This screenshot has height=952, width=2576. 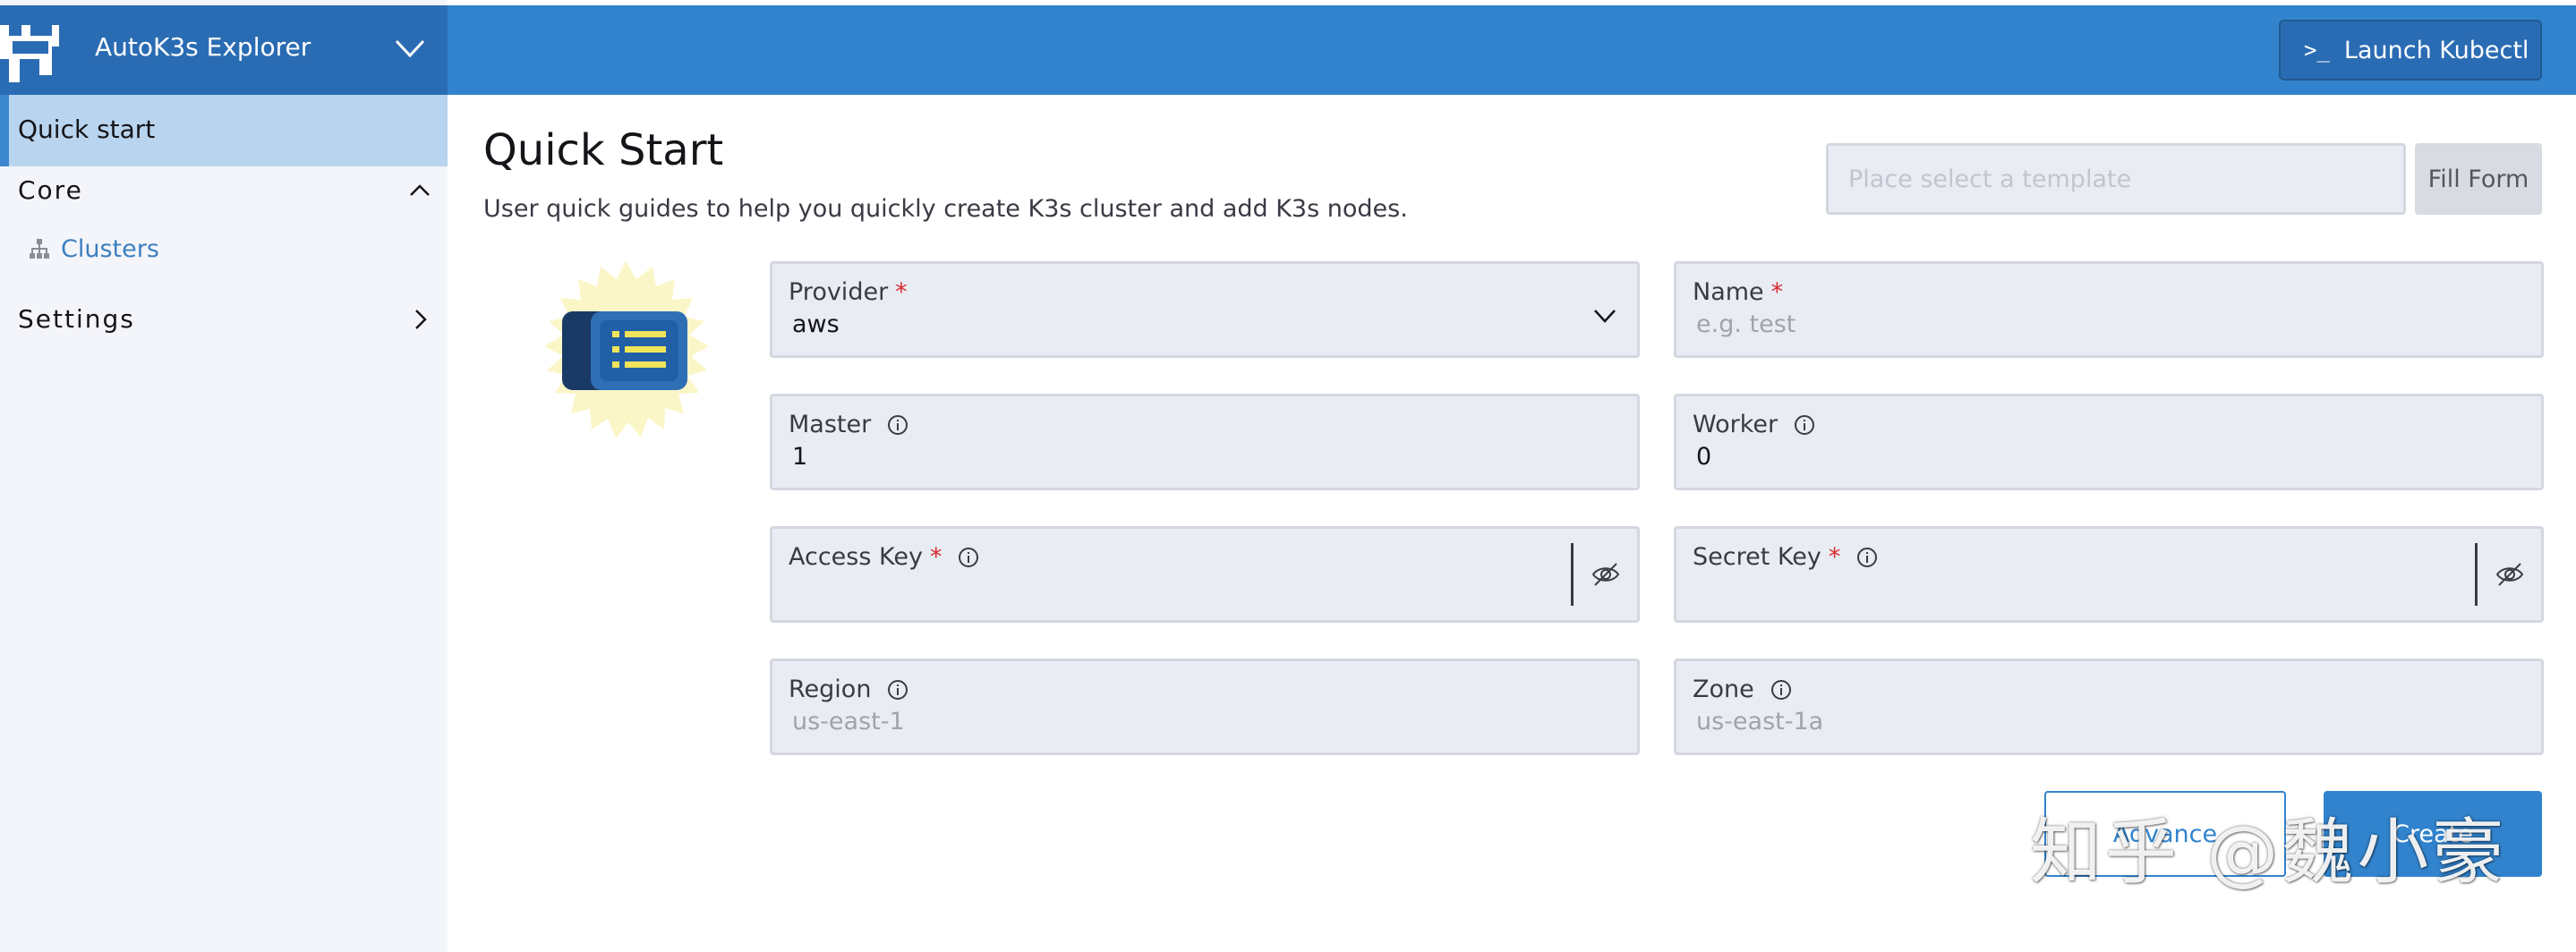 What do you see at coordinates (76, 319) in the screenshot?
I see `sidebar-group-label: Settings` at bounding box center [76, 319].